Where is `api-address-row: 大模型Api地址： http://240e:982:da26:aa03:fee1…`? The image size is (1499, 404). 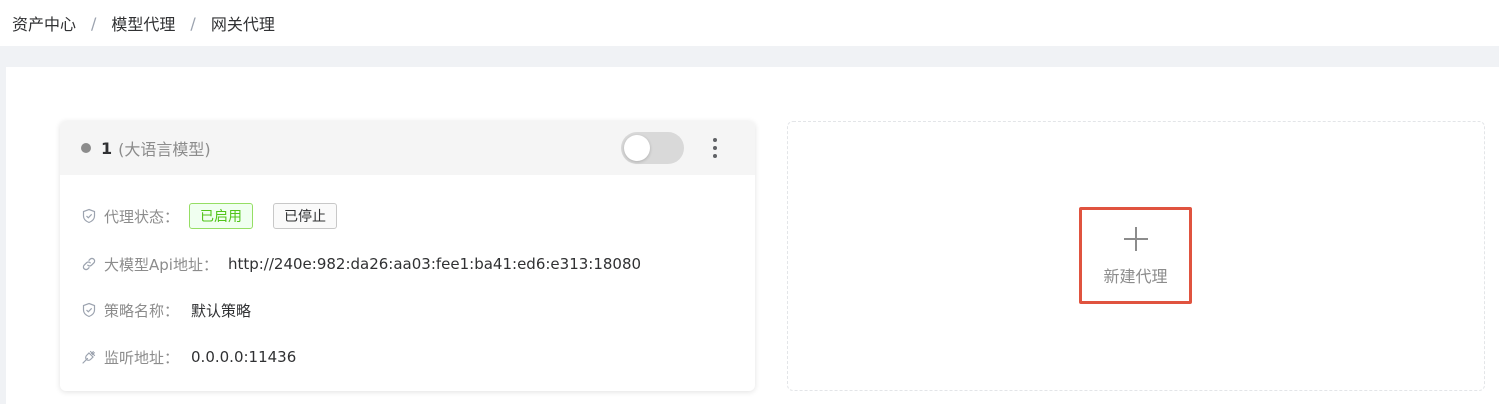 api-address-row: 大模型Api地址： http://240e:982:da26:aa03:fee1… is located at coordinates (361, 264).